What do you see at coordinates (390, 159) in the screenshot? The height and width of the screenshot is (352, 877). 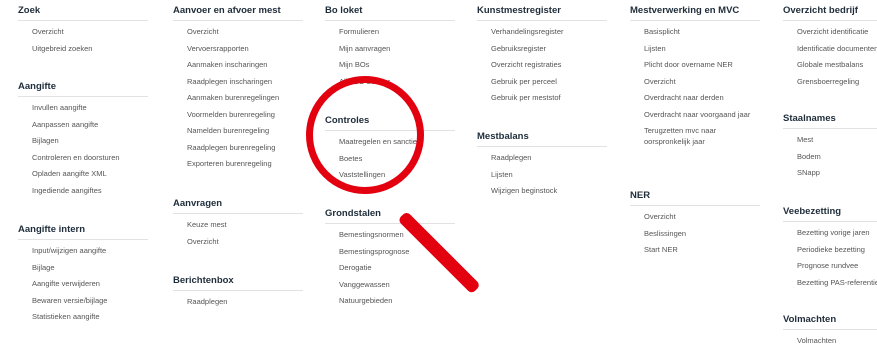 I see `menu-link: Boetes` at bounding box center [390, 159].